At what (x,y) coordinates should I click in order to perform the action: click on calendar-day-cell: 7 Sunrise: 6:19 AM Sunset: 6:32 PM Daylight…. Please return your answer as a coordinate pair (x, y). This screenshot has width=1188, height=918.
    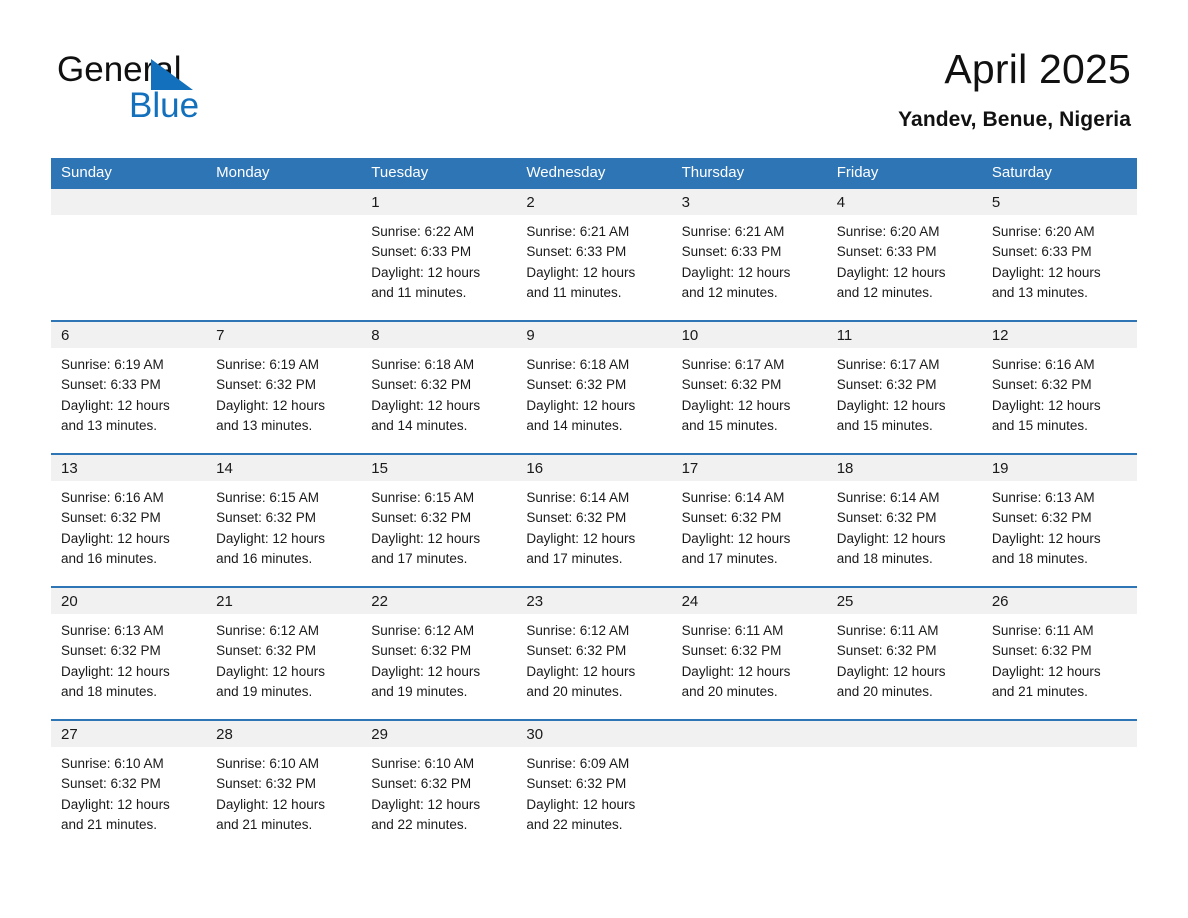
    Looking at the image, I should click on (284, 387).